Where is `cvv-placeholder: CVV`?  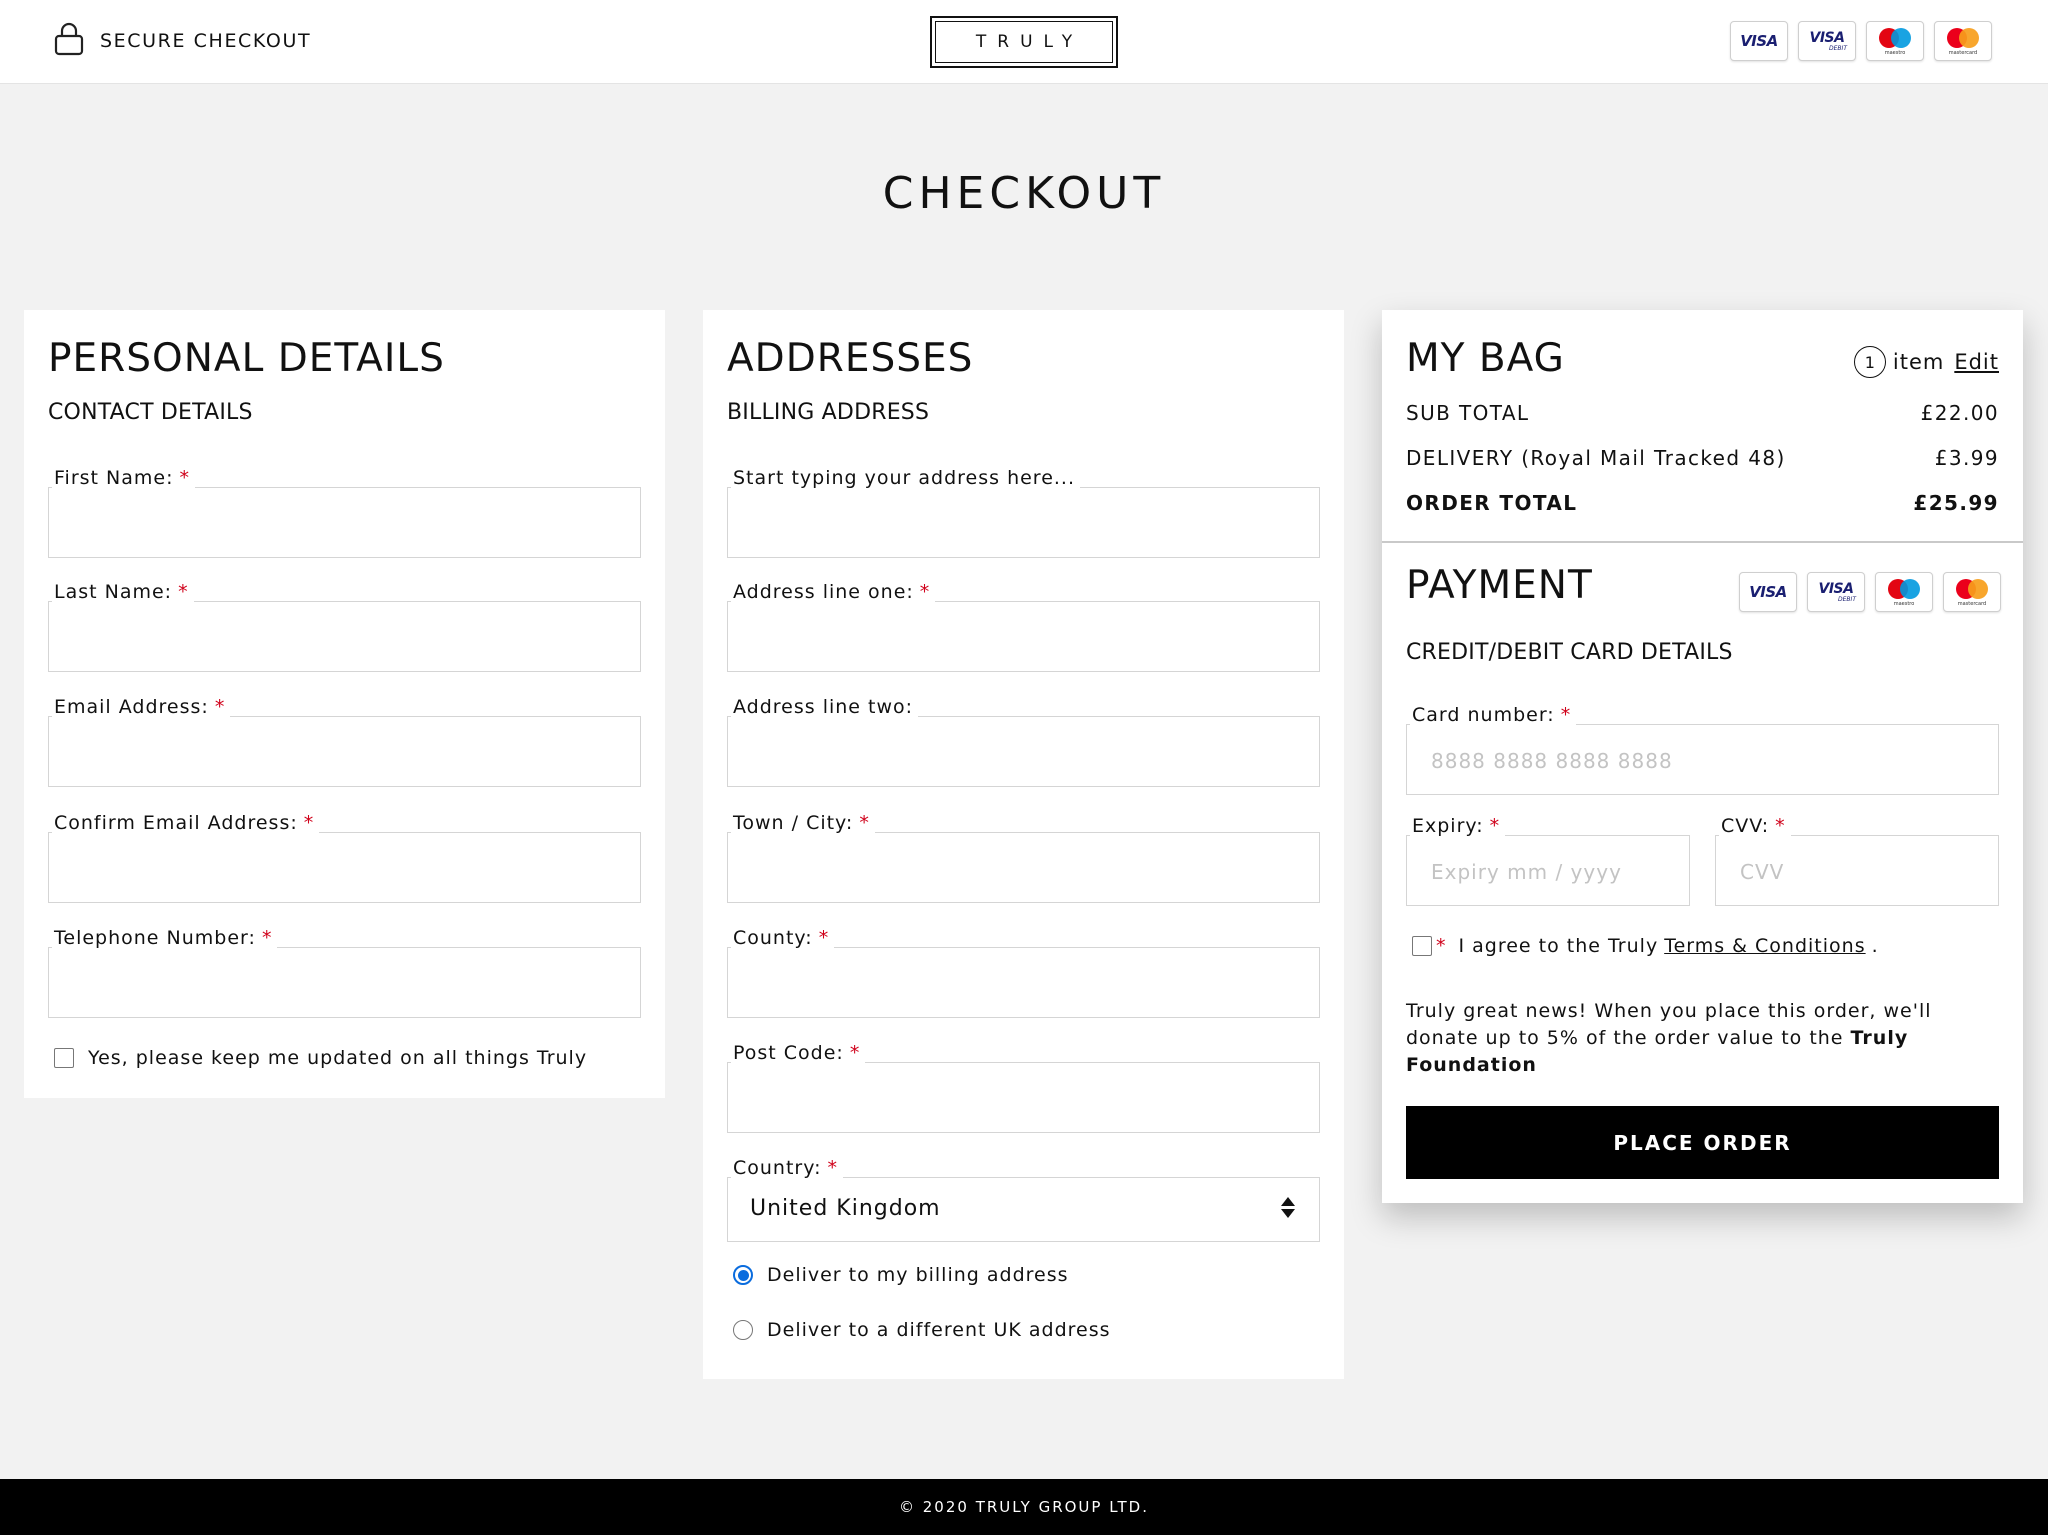
cvv-placeholder: CVV is located at coordinates (1762, 872).